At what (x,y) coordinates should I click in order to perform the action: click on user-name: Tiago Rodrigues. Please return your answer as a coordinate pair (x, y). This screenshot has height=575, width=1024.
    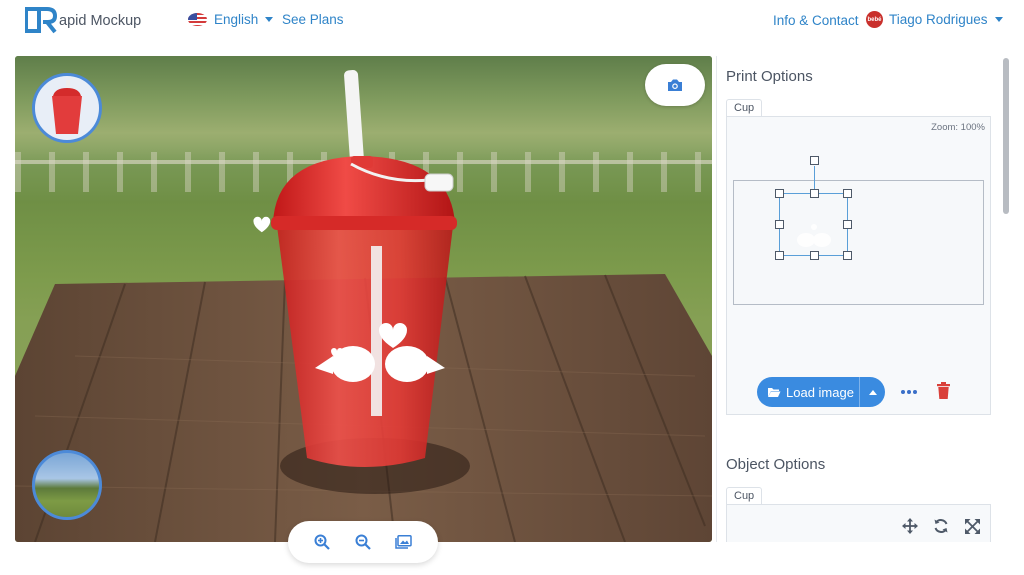
    Looking at the image, I should click on (938, 19).